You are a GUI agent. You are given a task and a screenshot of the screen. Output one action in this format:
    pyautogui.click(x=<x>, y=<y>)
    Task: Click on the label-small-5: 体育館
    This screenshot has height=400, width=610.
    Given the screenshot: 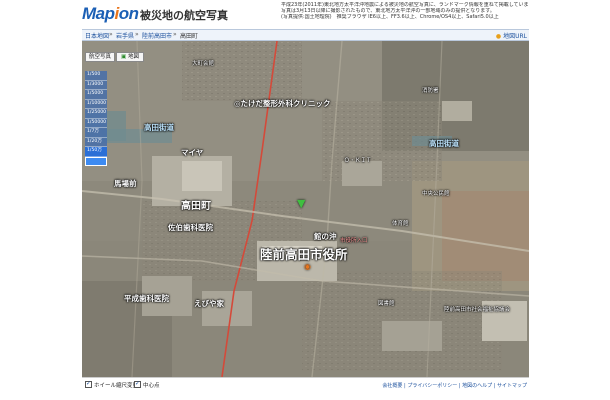 What is the action you would take?
    pyautogui.click(x=400, y=223)
    